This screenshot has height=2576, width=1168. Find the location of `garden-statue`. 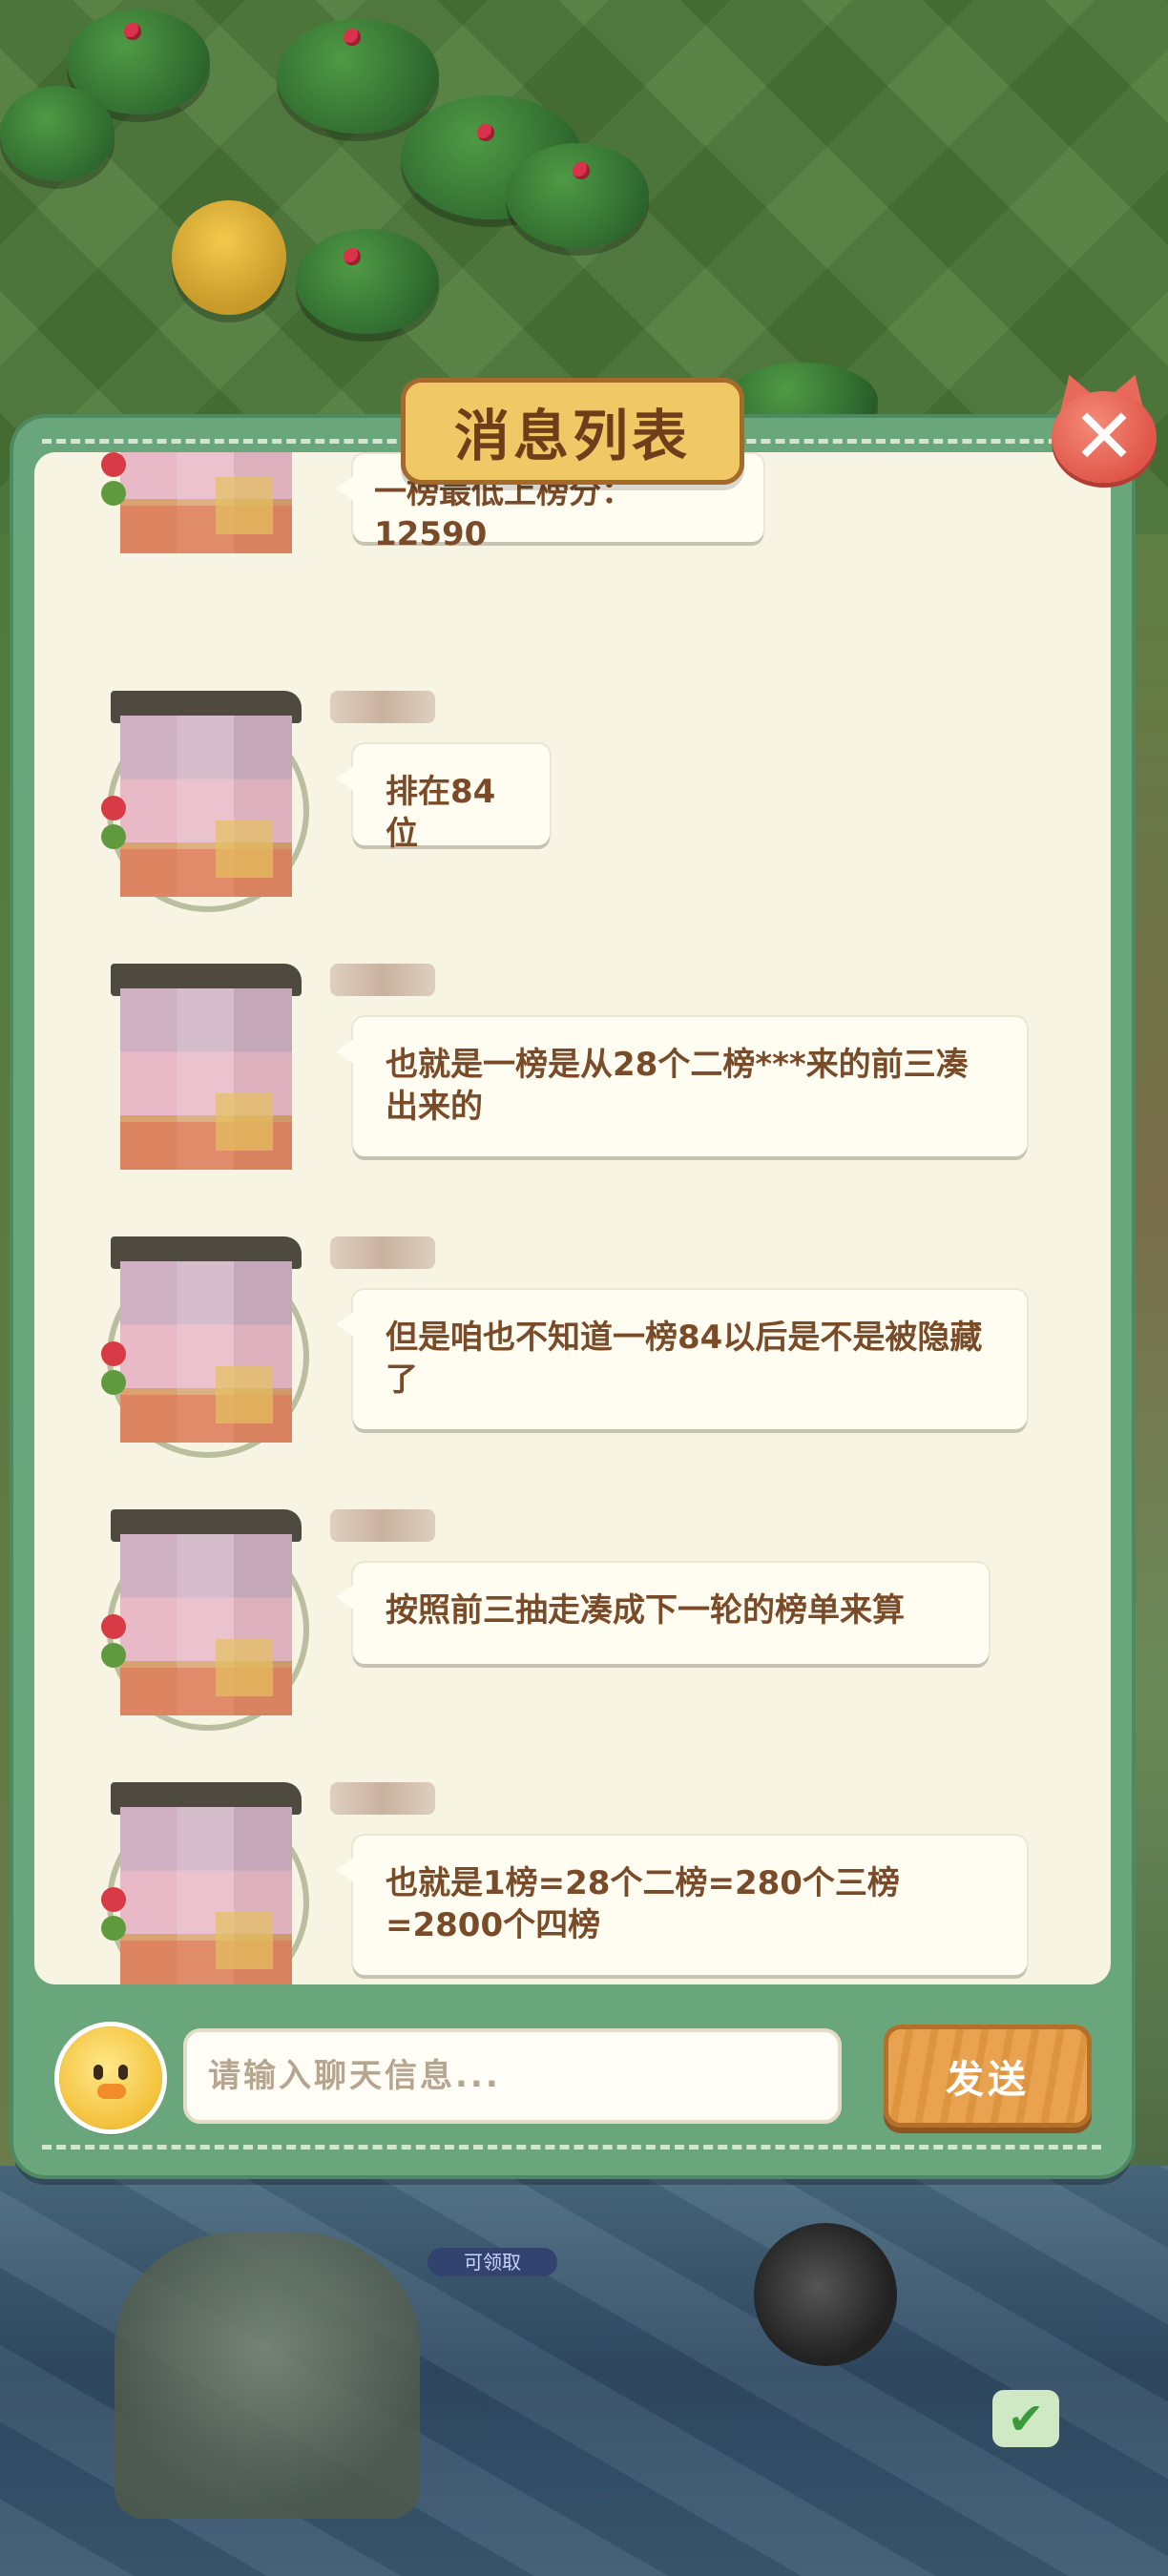

garden-statue is located at coordinates (267, 2376).